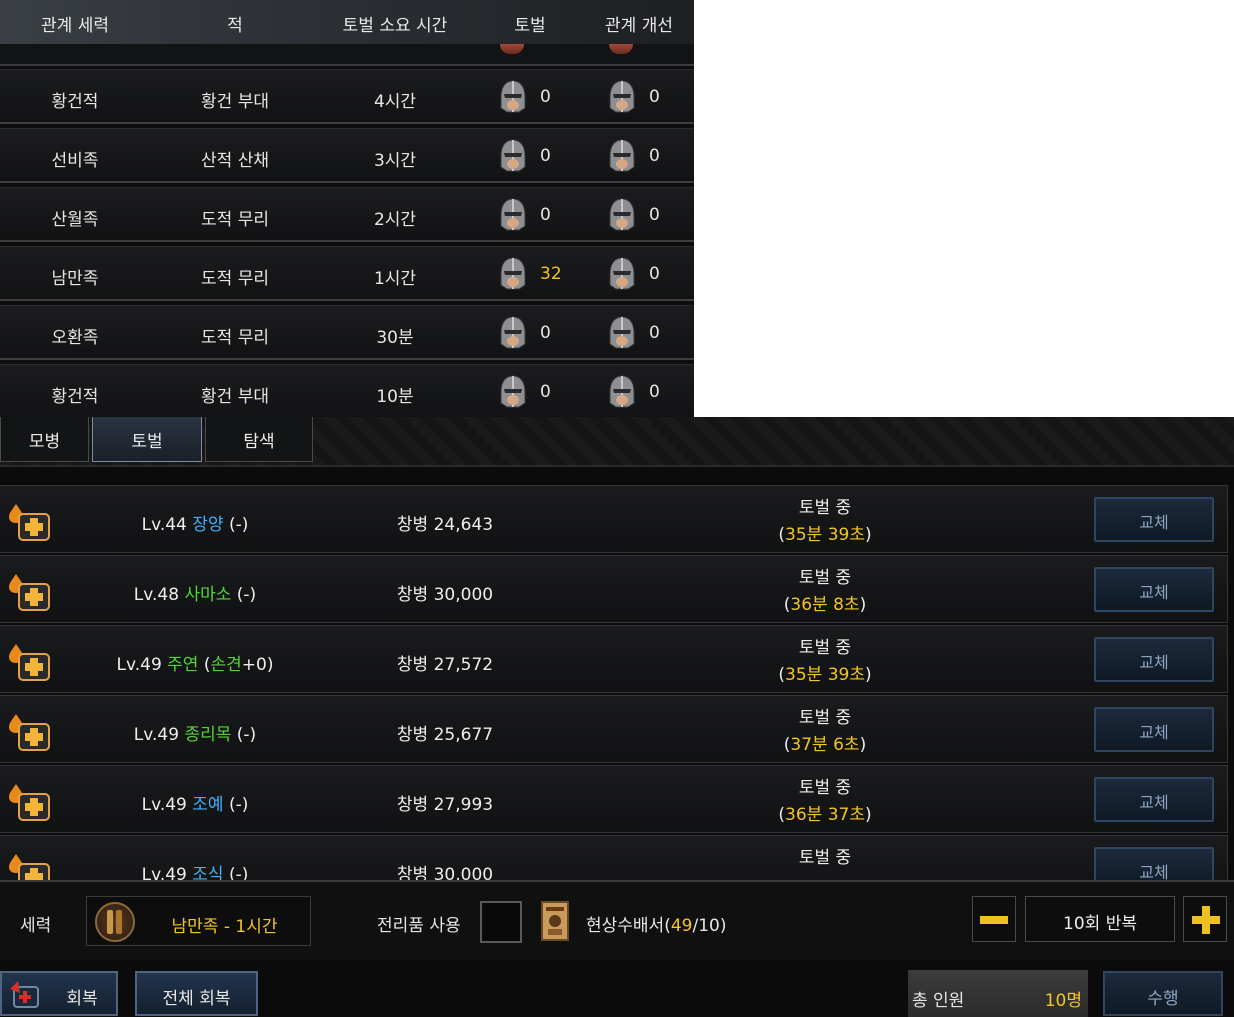  Describe the element at coordinates (44, 439) in the screenshot. I see `tab-recruit: 모병` at that location.